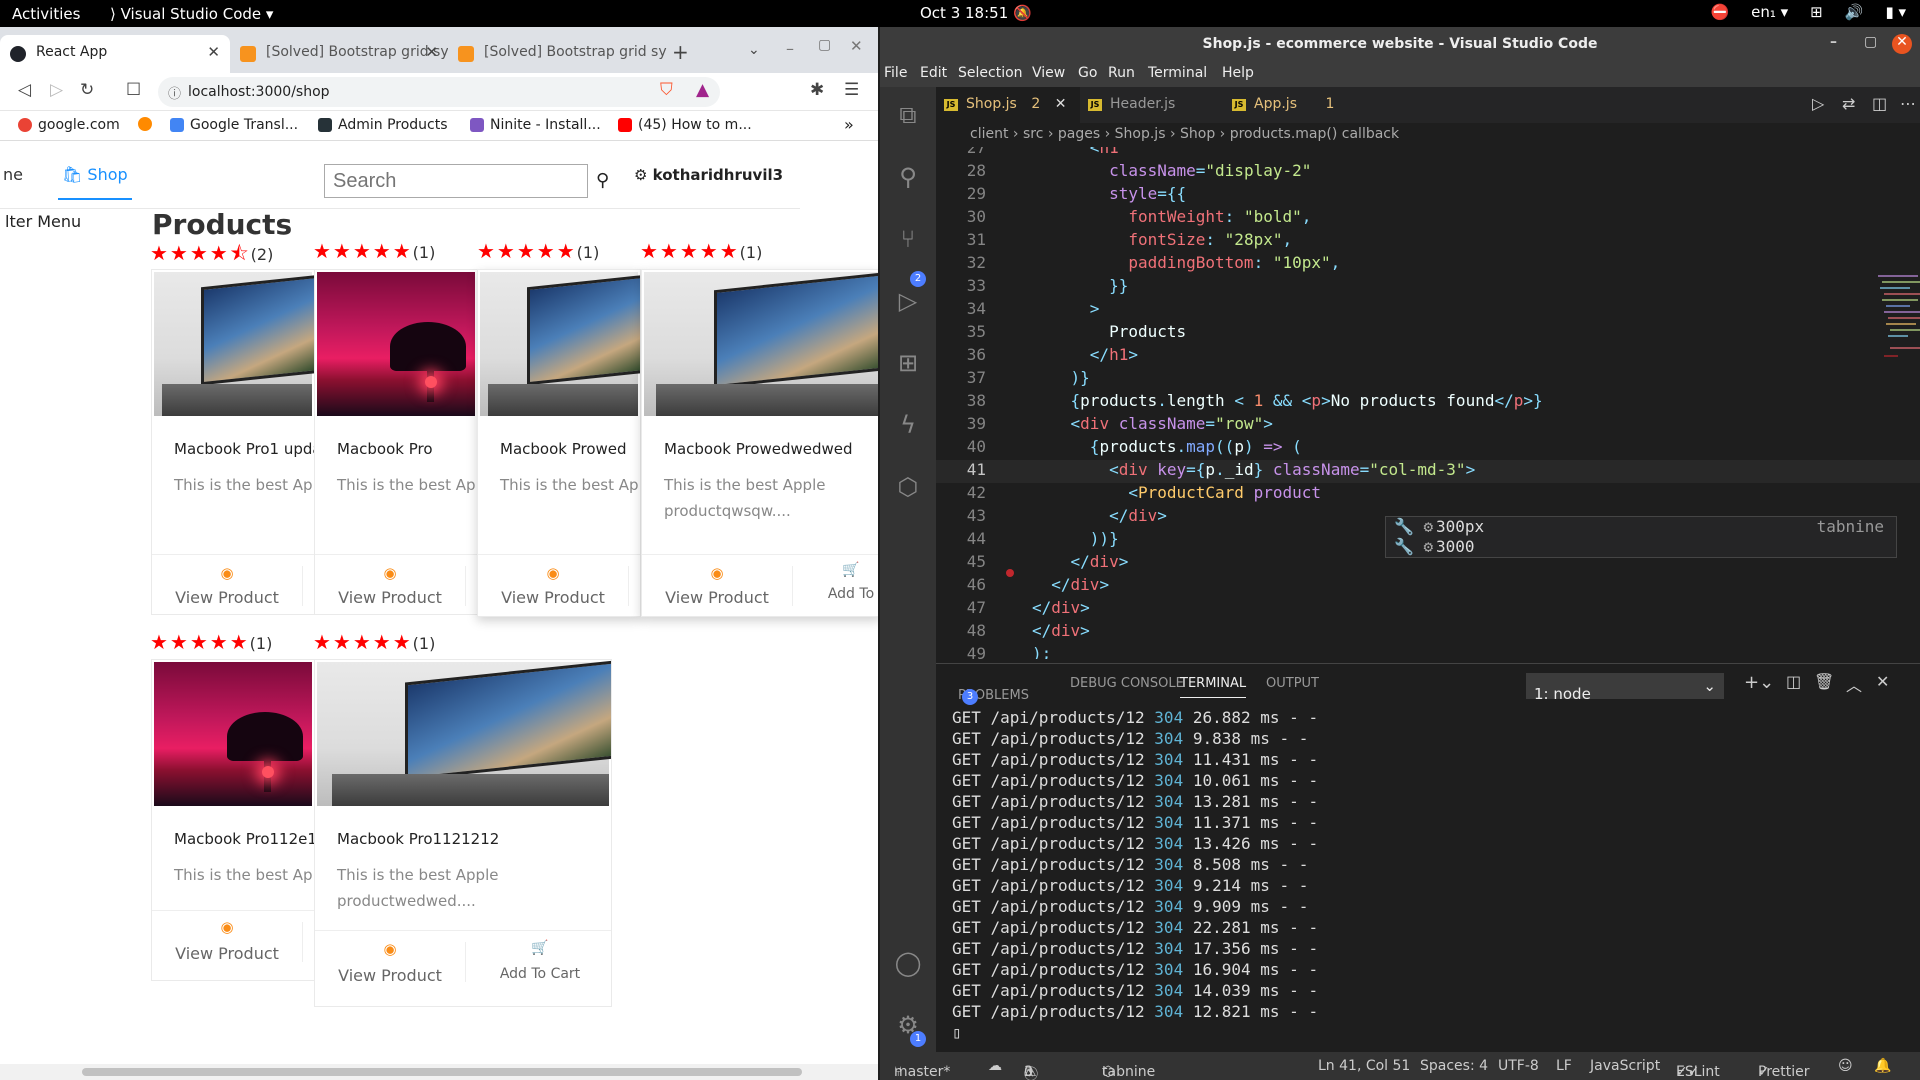  I want to click on close-panel-icon: ✕, so click(1882, 681).